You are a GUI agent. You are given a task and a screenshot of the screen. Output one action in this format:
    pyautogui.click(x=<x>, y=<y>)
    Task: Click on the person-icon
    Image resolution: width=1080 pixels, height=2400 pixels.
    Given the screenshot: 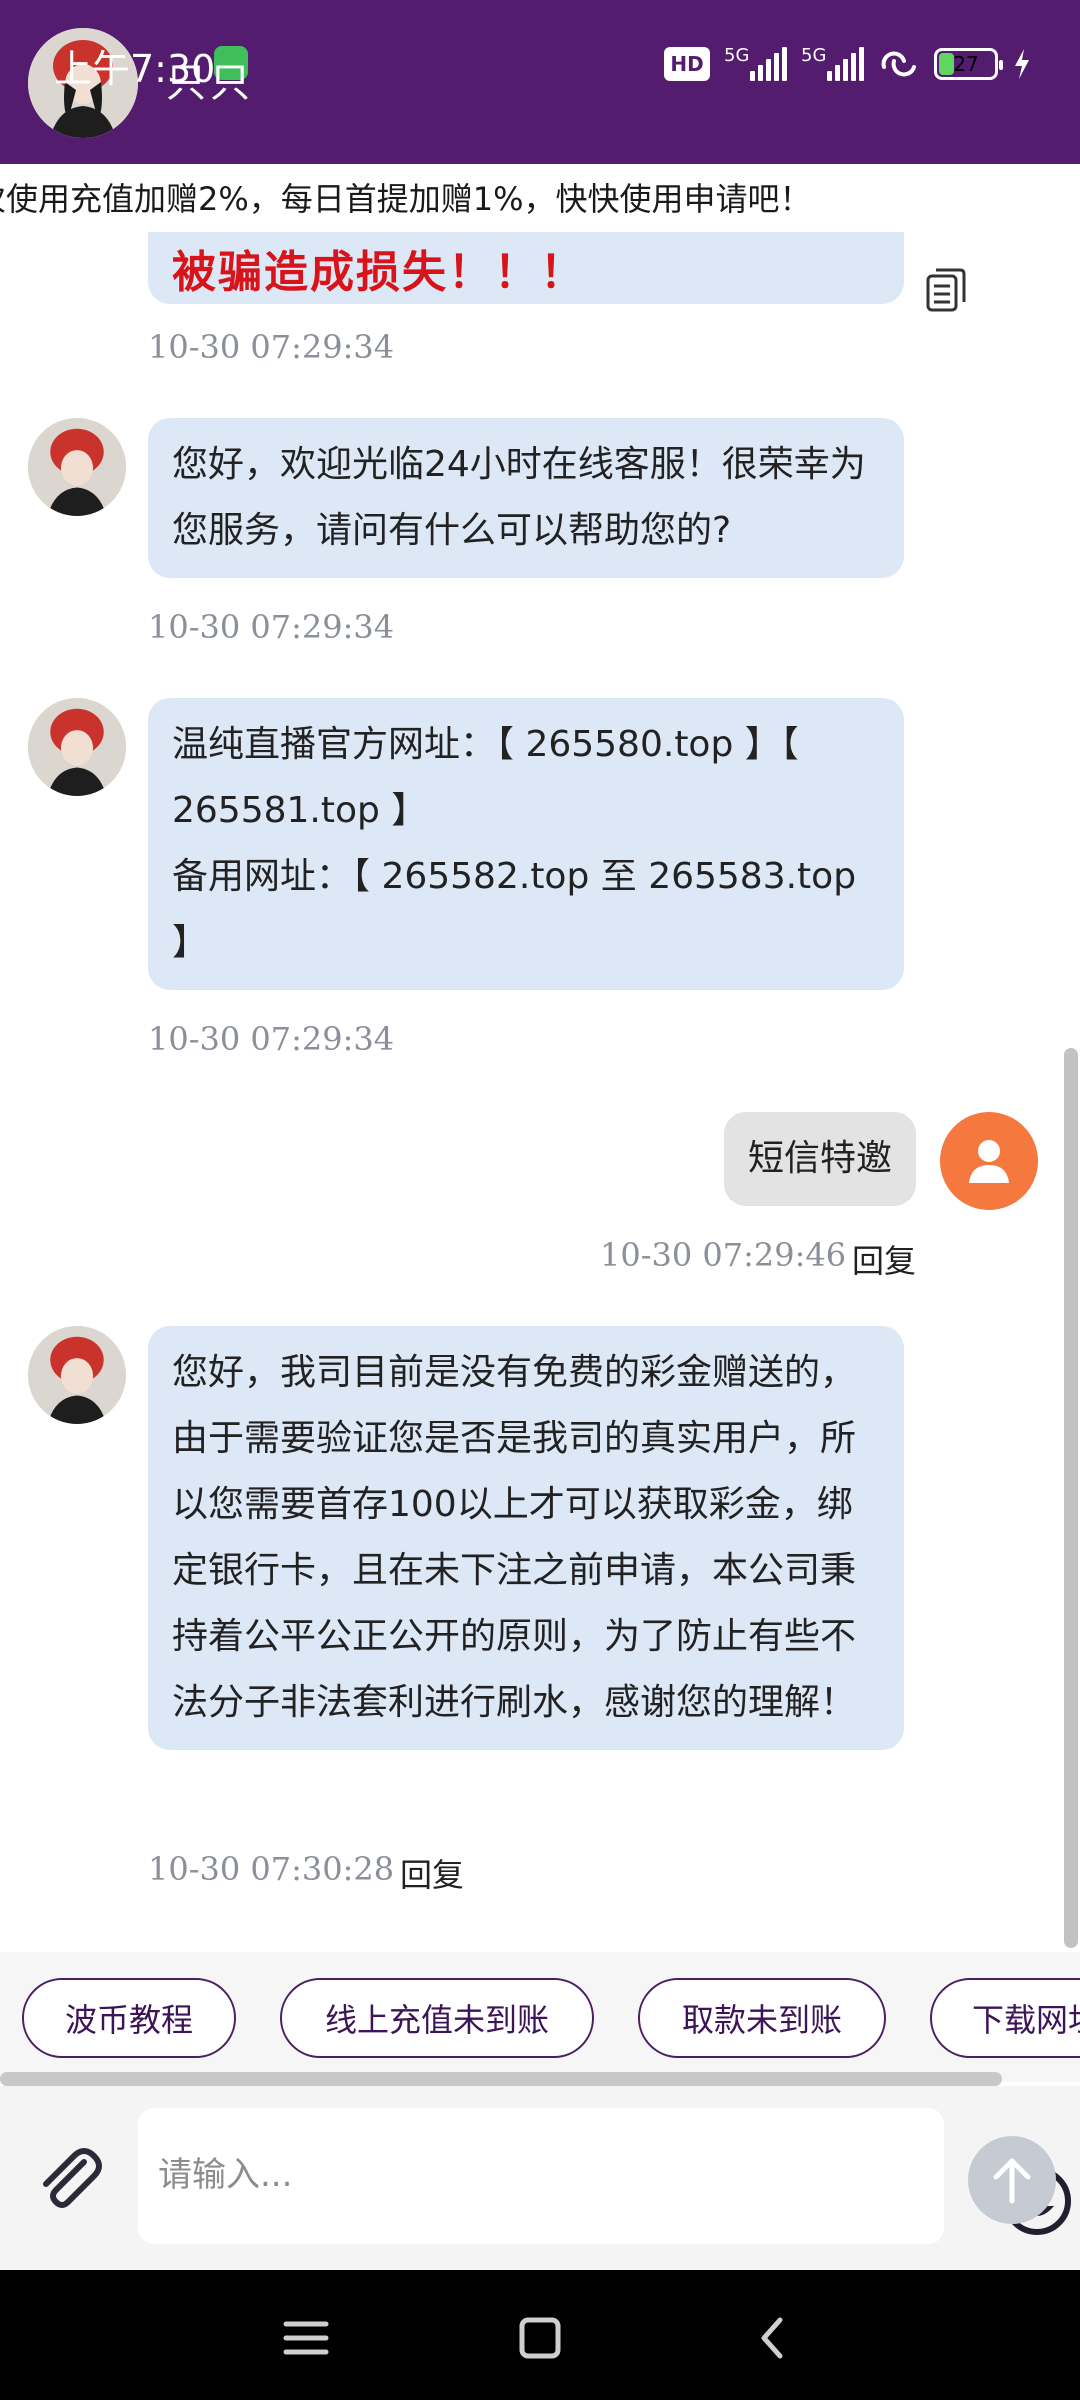 What is the action you would take?
    pyautogui.click(x=989, y=1161)
    